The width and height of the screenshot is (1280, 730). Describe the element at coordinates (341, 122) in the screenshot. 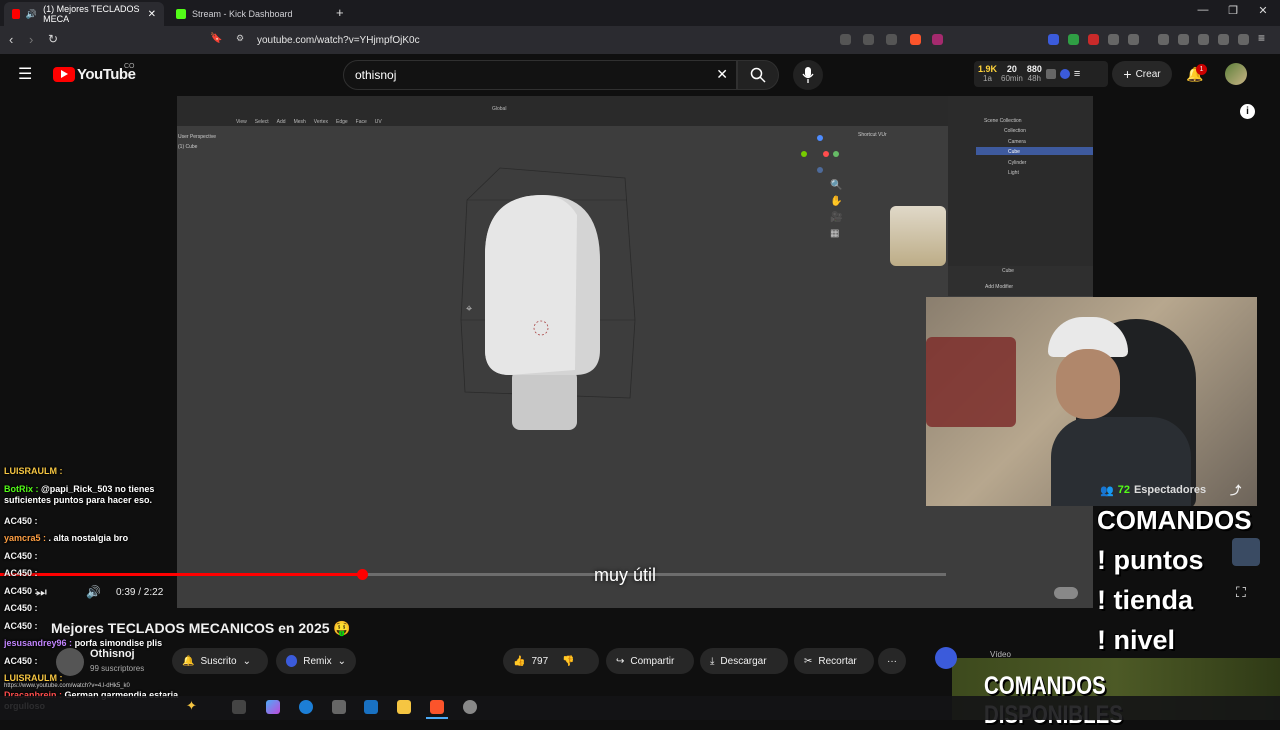

I see `blender-menu-item: Edge` at that location.